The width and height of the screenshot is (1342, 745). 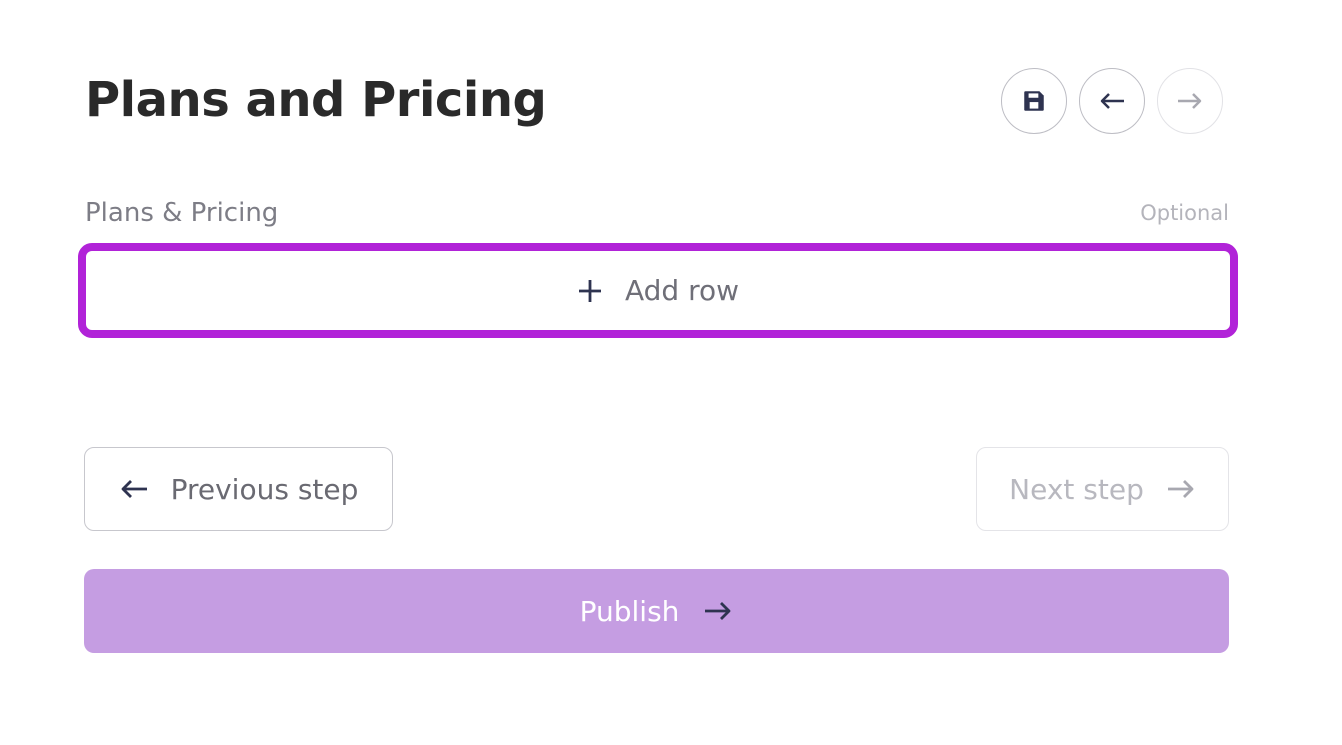 What do you see at coordinates (590, 291) in the screenshot?
I see `plus-icon` at bounding box center [590, 291].